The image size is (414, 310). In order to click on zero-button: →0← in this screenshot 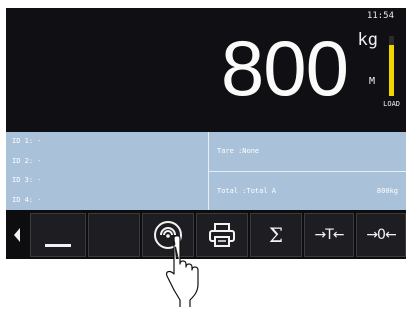, I will do `click(381, 235)`.